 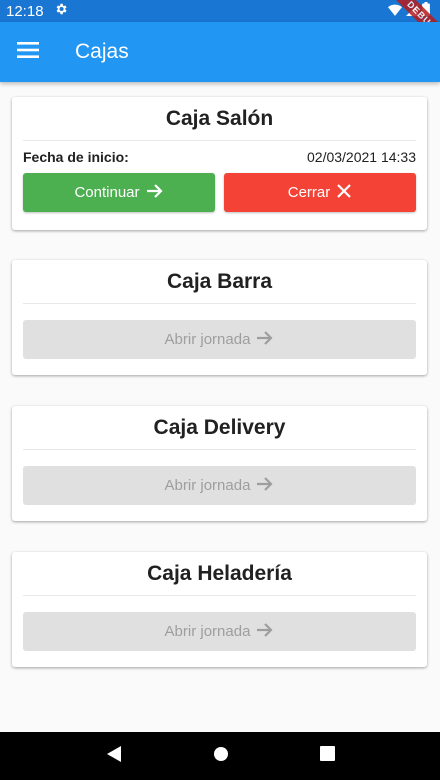 I want to click on continue-button: Continuar, so click(x=119, y=192).